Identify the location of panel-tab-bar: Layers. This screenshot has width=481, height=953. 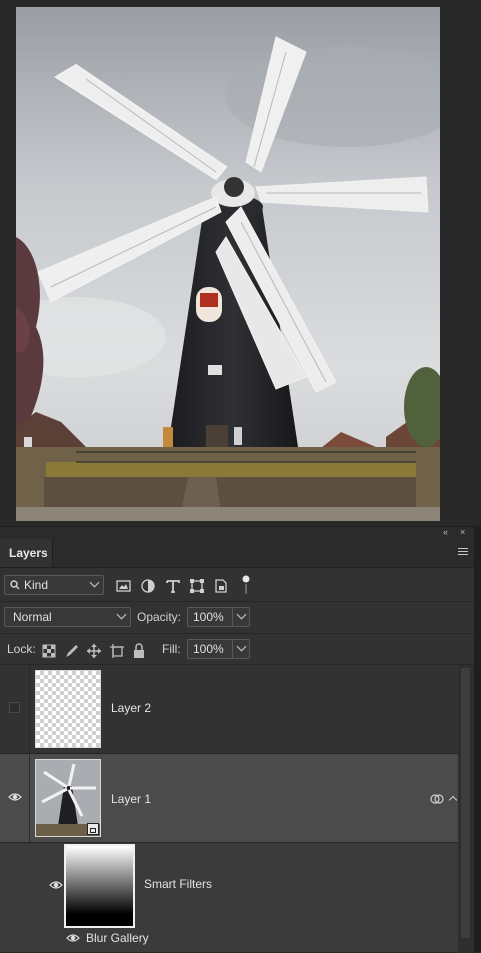
(237, 553).